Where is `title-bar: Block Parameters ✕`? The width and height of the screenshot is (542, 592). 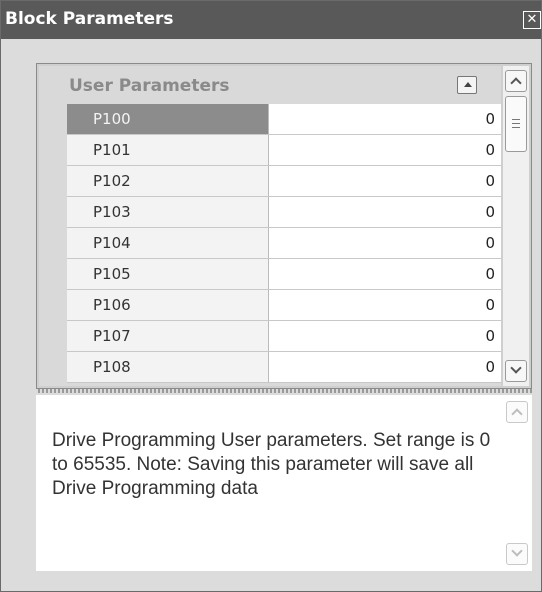 title-bar: Block Parameters ✕ is located at coordinates (271, 20).